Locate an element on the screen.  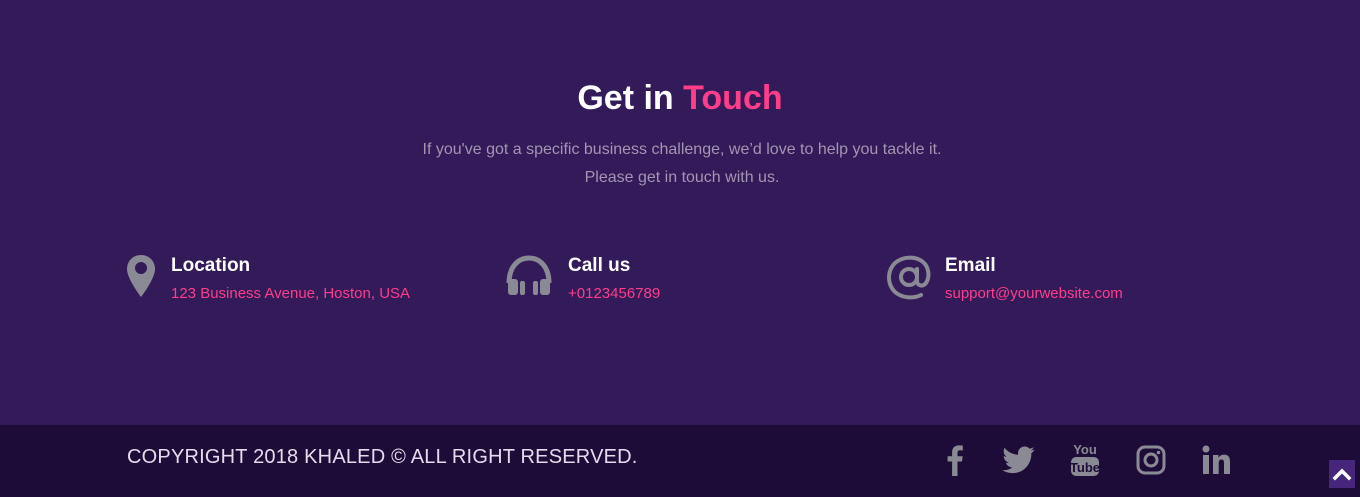
section-heading: Get in Touch is located at coordinates (680, 98).